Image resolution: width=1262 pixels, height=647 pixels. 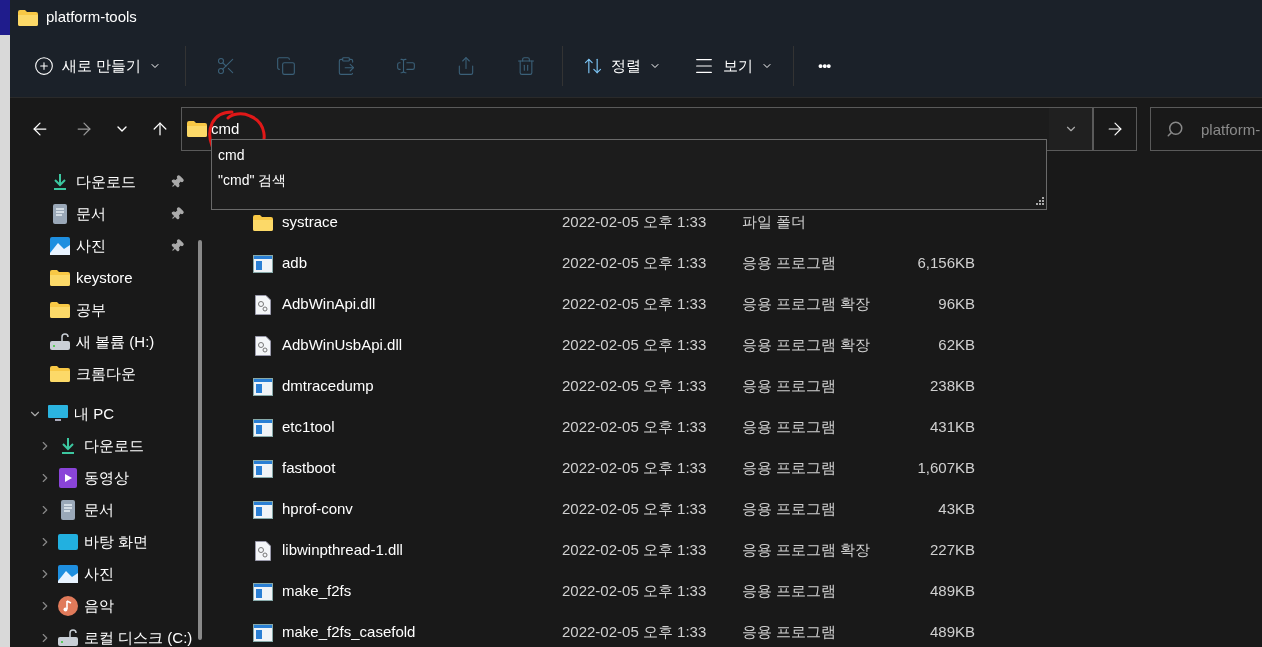 I want to click on sidebar-item: 새 볼륨 (H:), so click(x=105, y=342).